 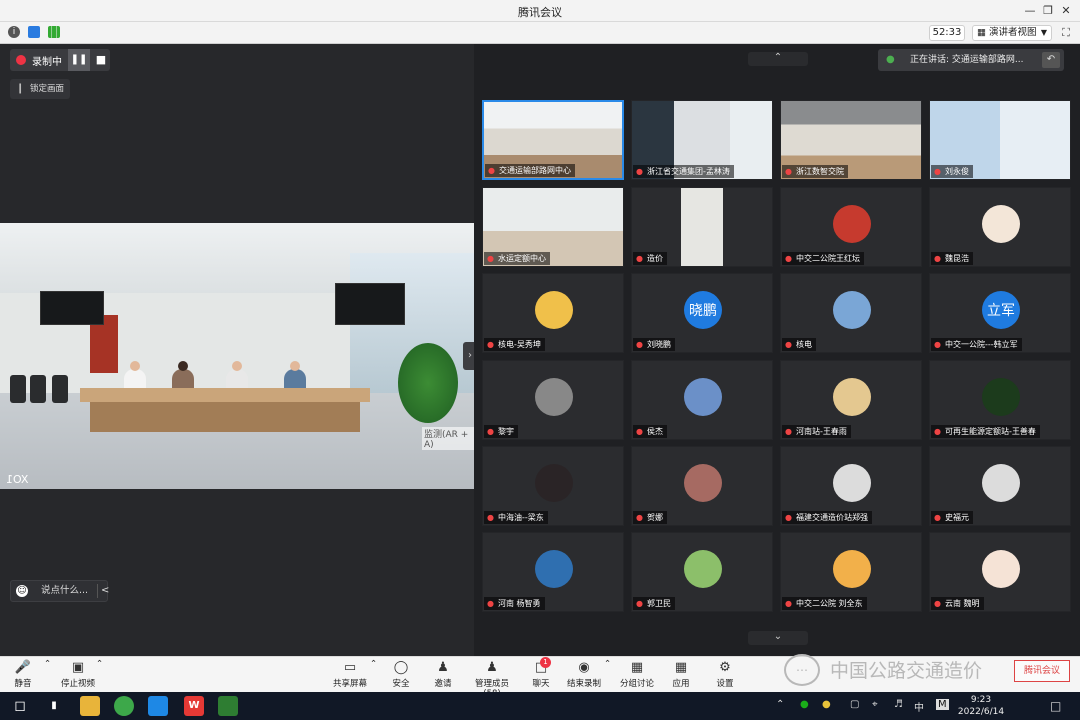 What do you see at coordinates (545, 662) in the screenshot?
I see `chat-unread-badge: 1` at bounding box center [545, 662].